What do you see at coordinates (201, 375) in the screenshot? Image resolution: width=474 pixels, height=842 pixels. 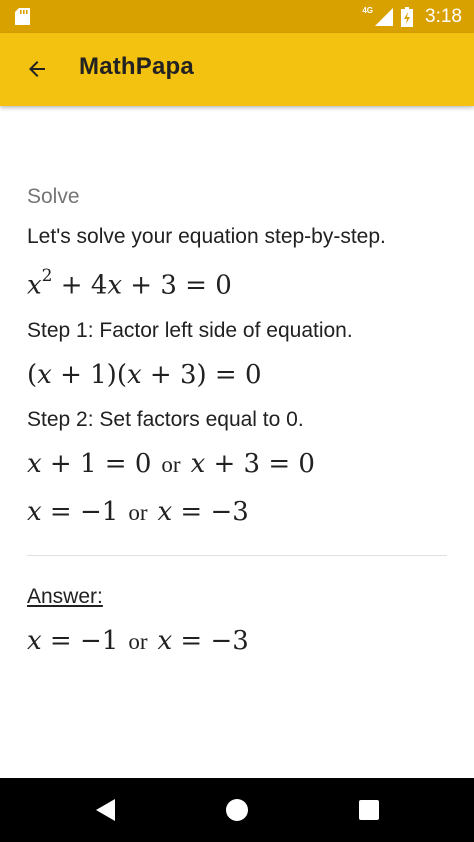 I see `math-text: + 3) = 0` at bounding box center [201, 375].